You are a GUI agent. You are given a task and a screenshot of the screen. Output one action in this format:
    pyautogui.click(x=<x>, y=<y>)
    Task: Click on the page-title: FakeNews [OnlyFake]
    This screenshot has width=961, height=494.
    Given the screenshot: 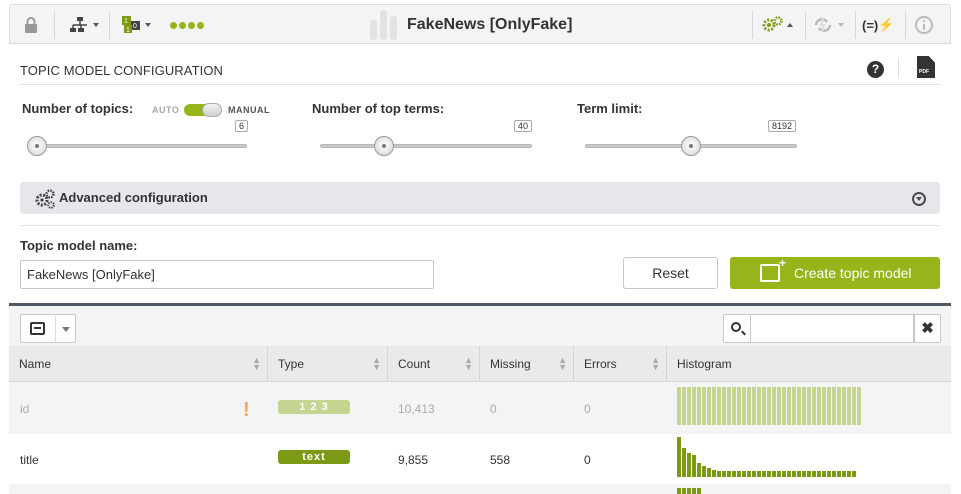 What is the action you would take?
    pyautogui.click(x=490, y=24)
    